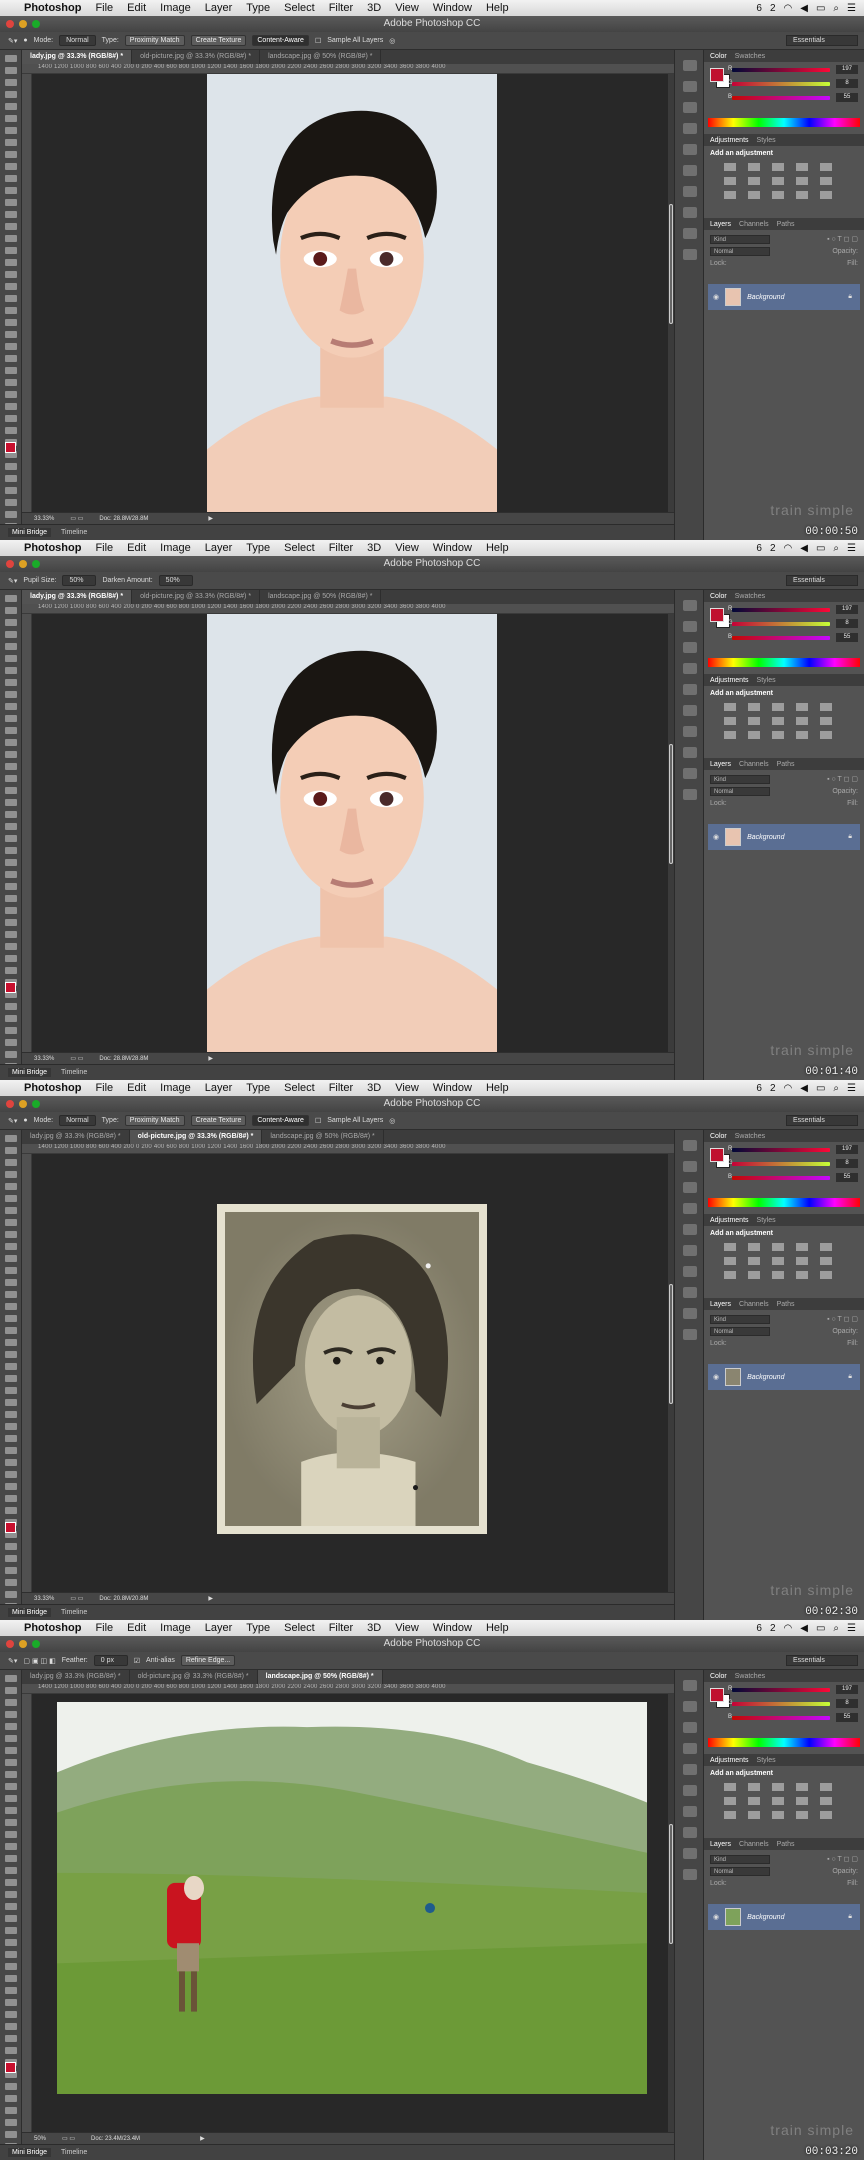 This screenshot has width=864, height=2160. What do you see at coordinates (781, 1704) in the screenshot?
I see `g-slider` at bounding box center [781, 1704].